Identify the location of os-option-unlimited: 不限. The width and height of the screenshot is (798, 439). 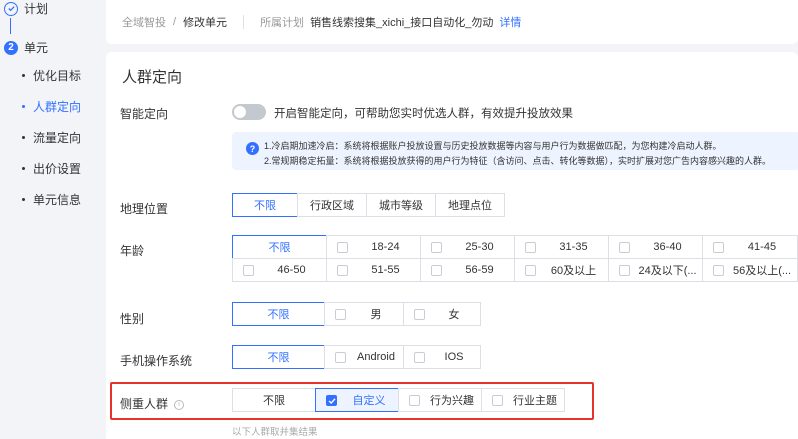
(278, 357).